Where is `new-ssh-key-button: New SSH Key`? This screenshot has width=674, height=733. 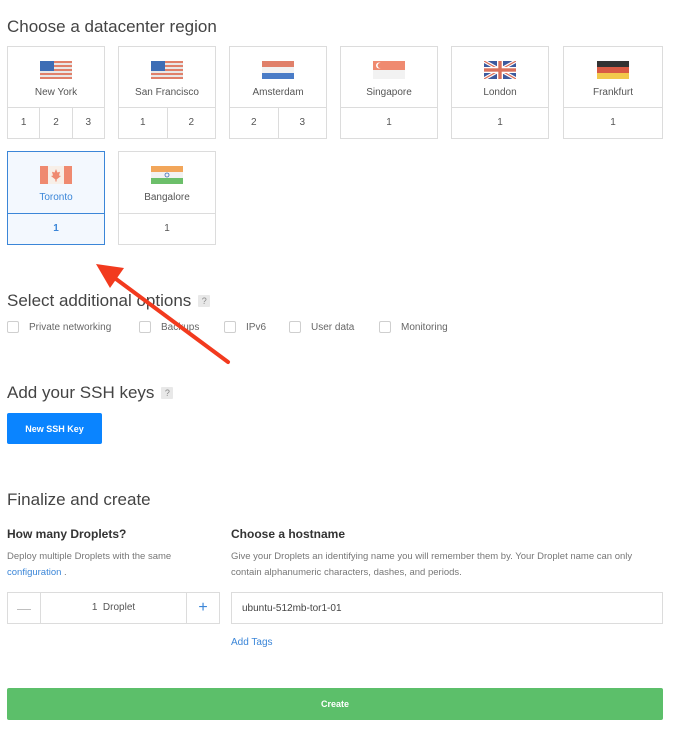
new-ssh-key-button: New SSH Key is located at coordinates (54, 428).